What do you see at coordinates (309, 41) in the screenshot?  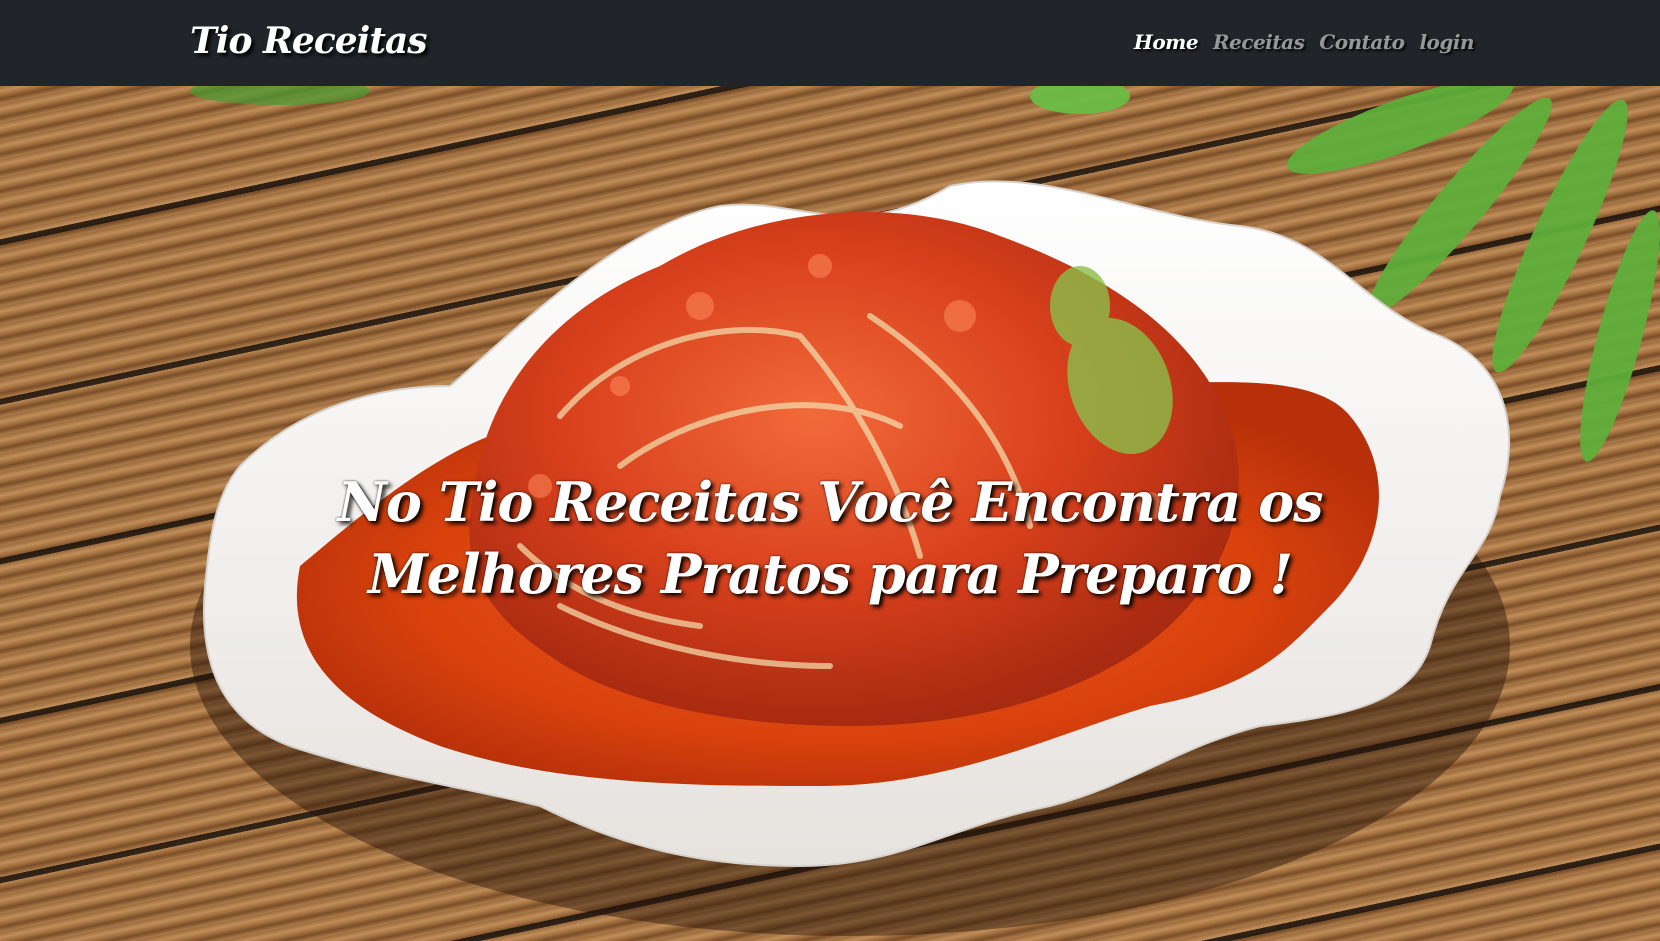 I see `brand-logo-link: Tio Receitas` at bounding box center [309, 41].